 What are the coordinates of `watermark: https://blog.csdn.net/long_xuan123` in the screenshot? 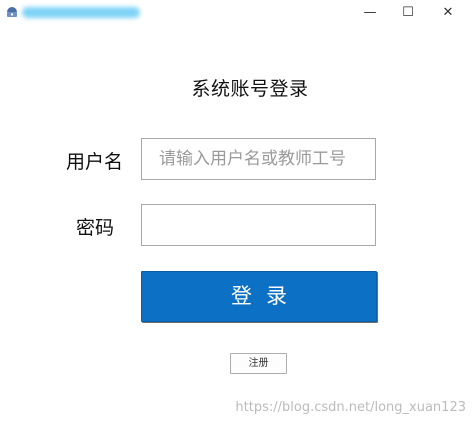 It's located at (350, 407).